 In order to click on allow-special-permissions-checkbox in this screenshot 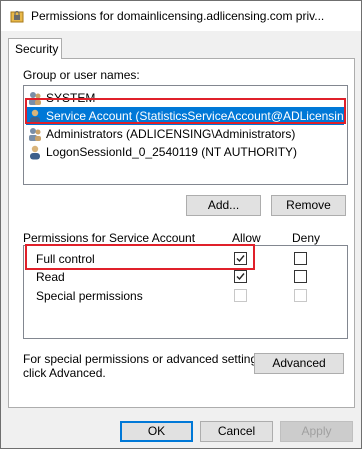, I will do `click(240, 295)`.